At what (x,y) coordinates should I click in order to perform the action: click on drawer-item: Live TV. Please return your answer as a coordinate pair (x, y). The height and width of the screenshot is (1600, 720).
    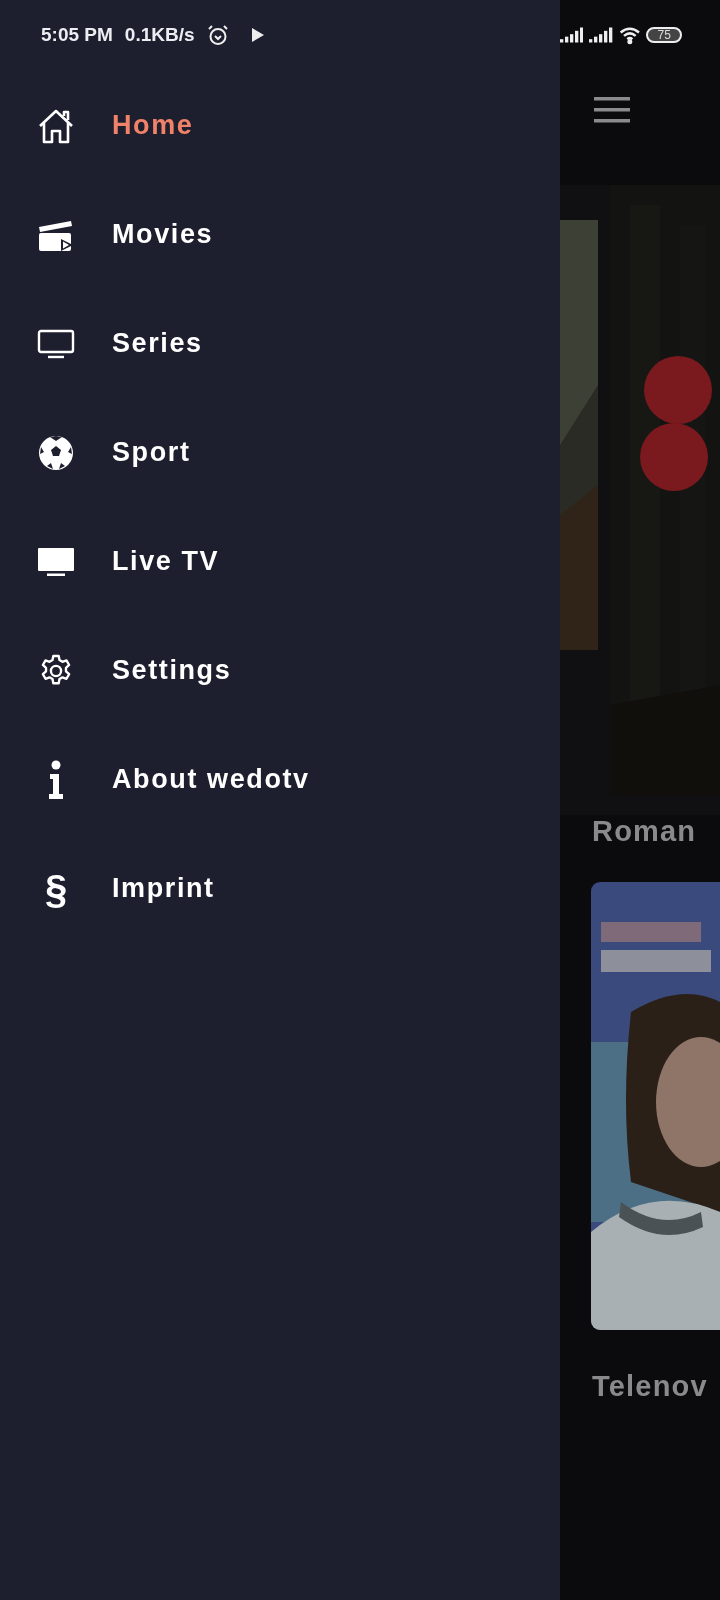
    Looking at the image, I should click on (166, 561).